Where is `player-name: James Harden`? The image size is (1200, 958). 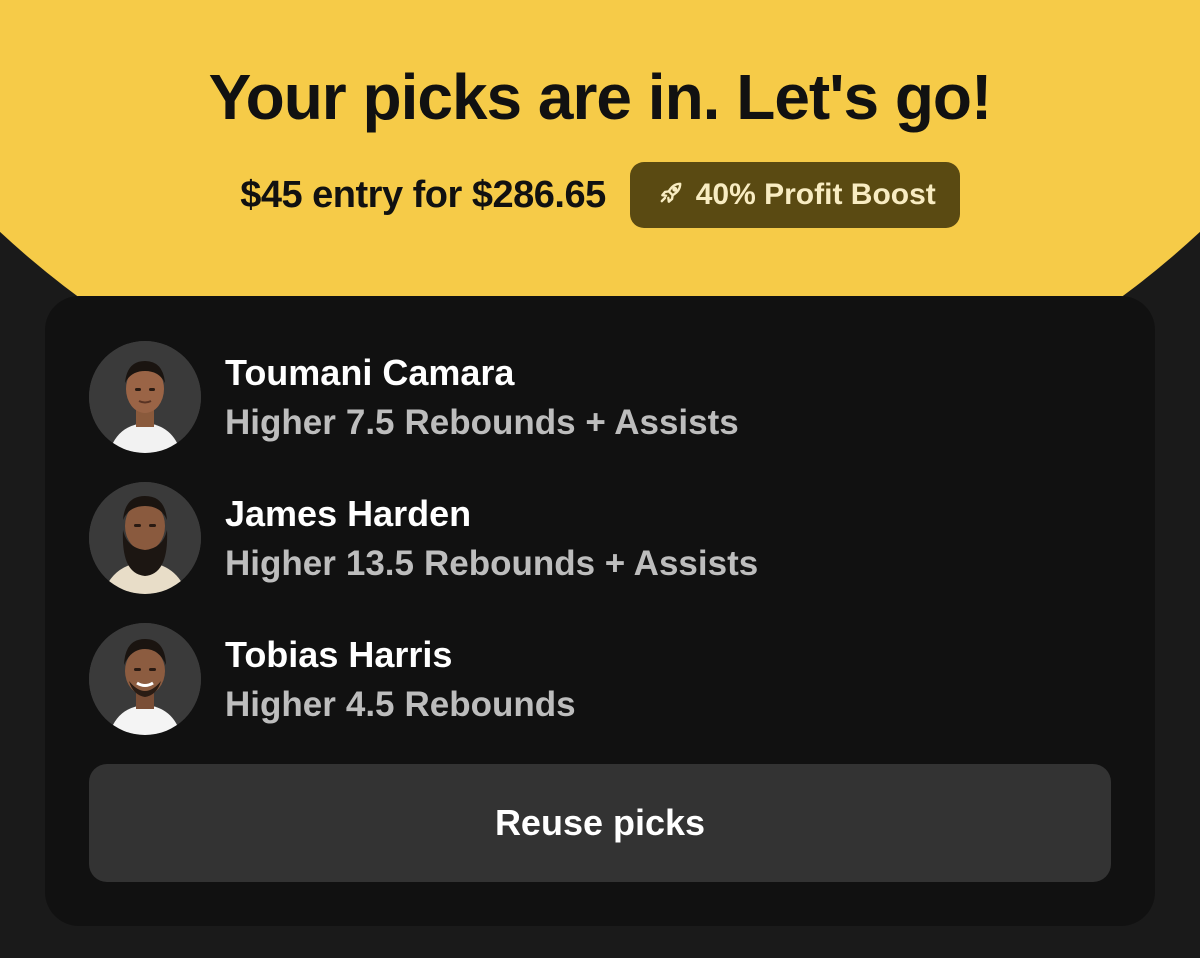 player-name: James Harden is located at coordinates (348, 513).